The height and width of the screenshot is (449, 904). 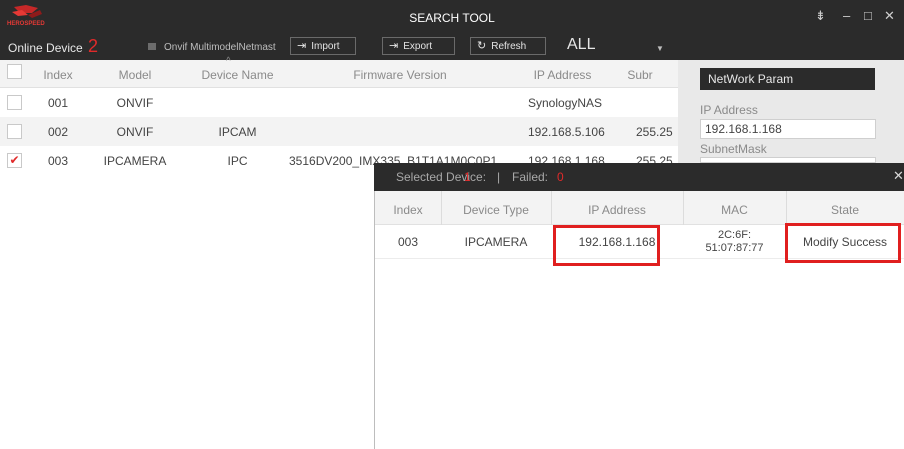 I want to click on import-button: ⇥ Import, so click(x=323, y=46).